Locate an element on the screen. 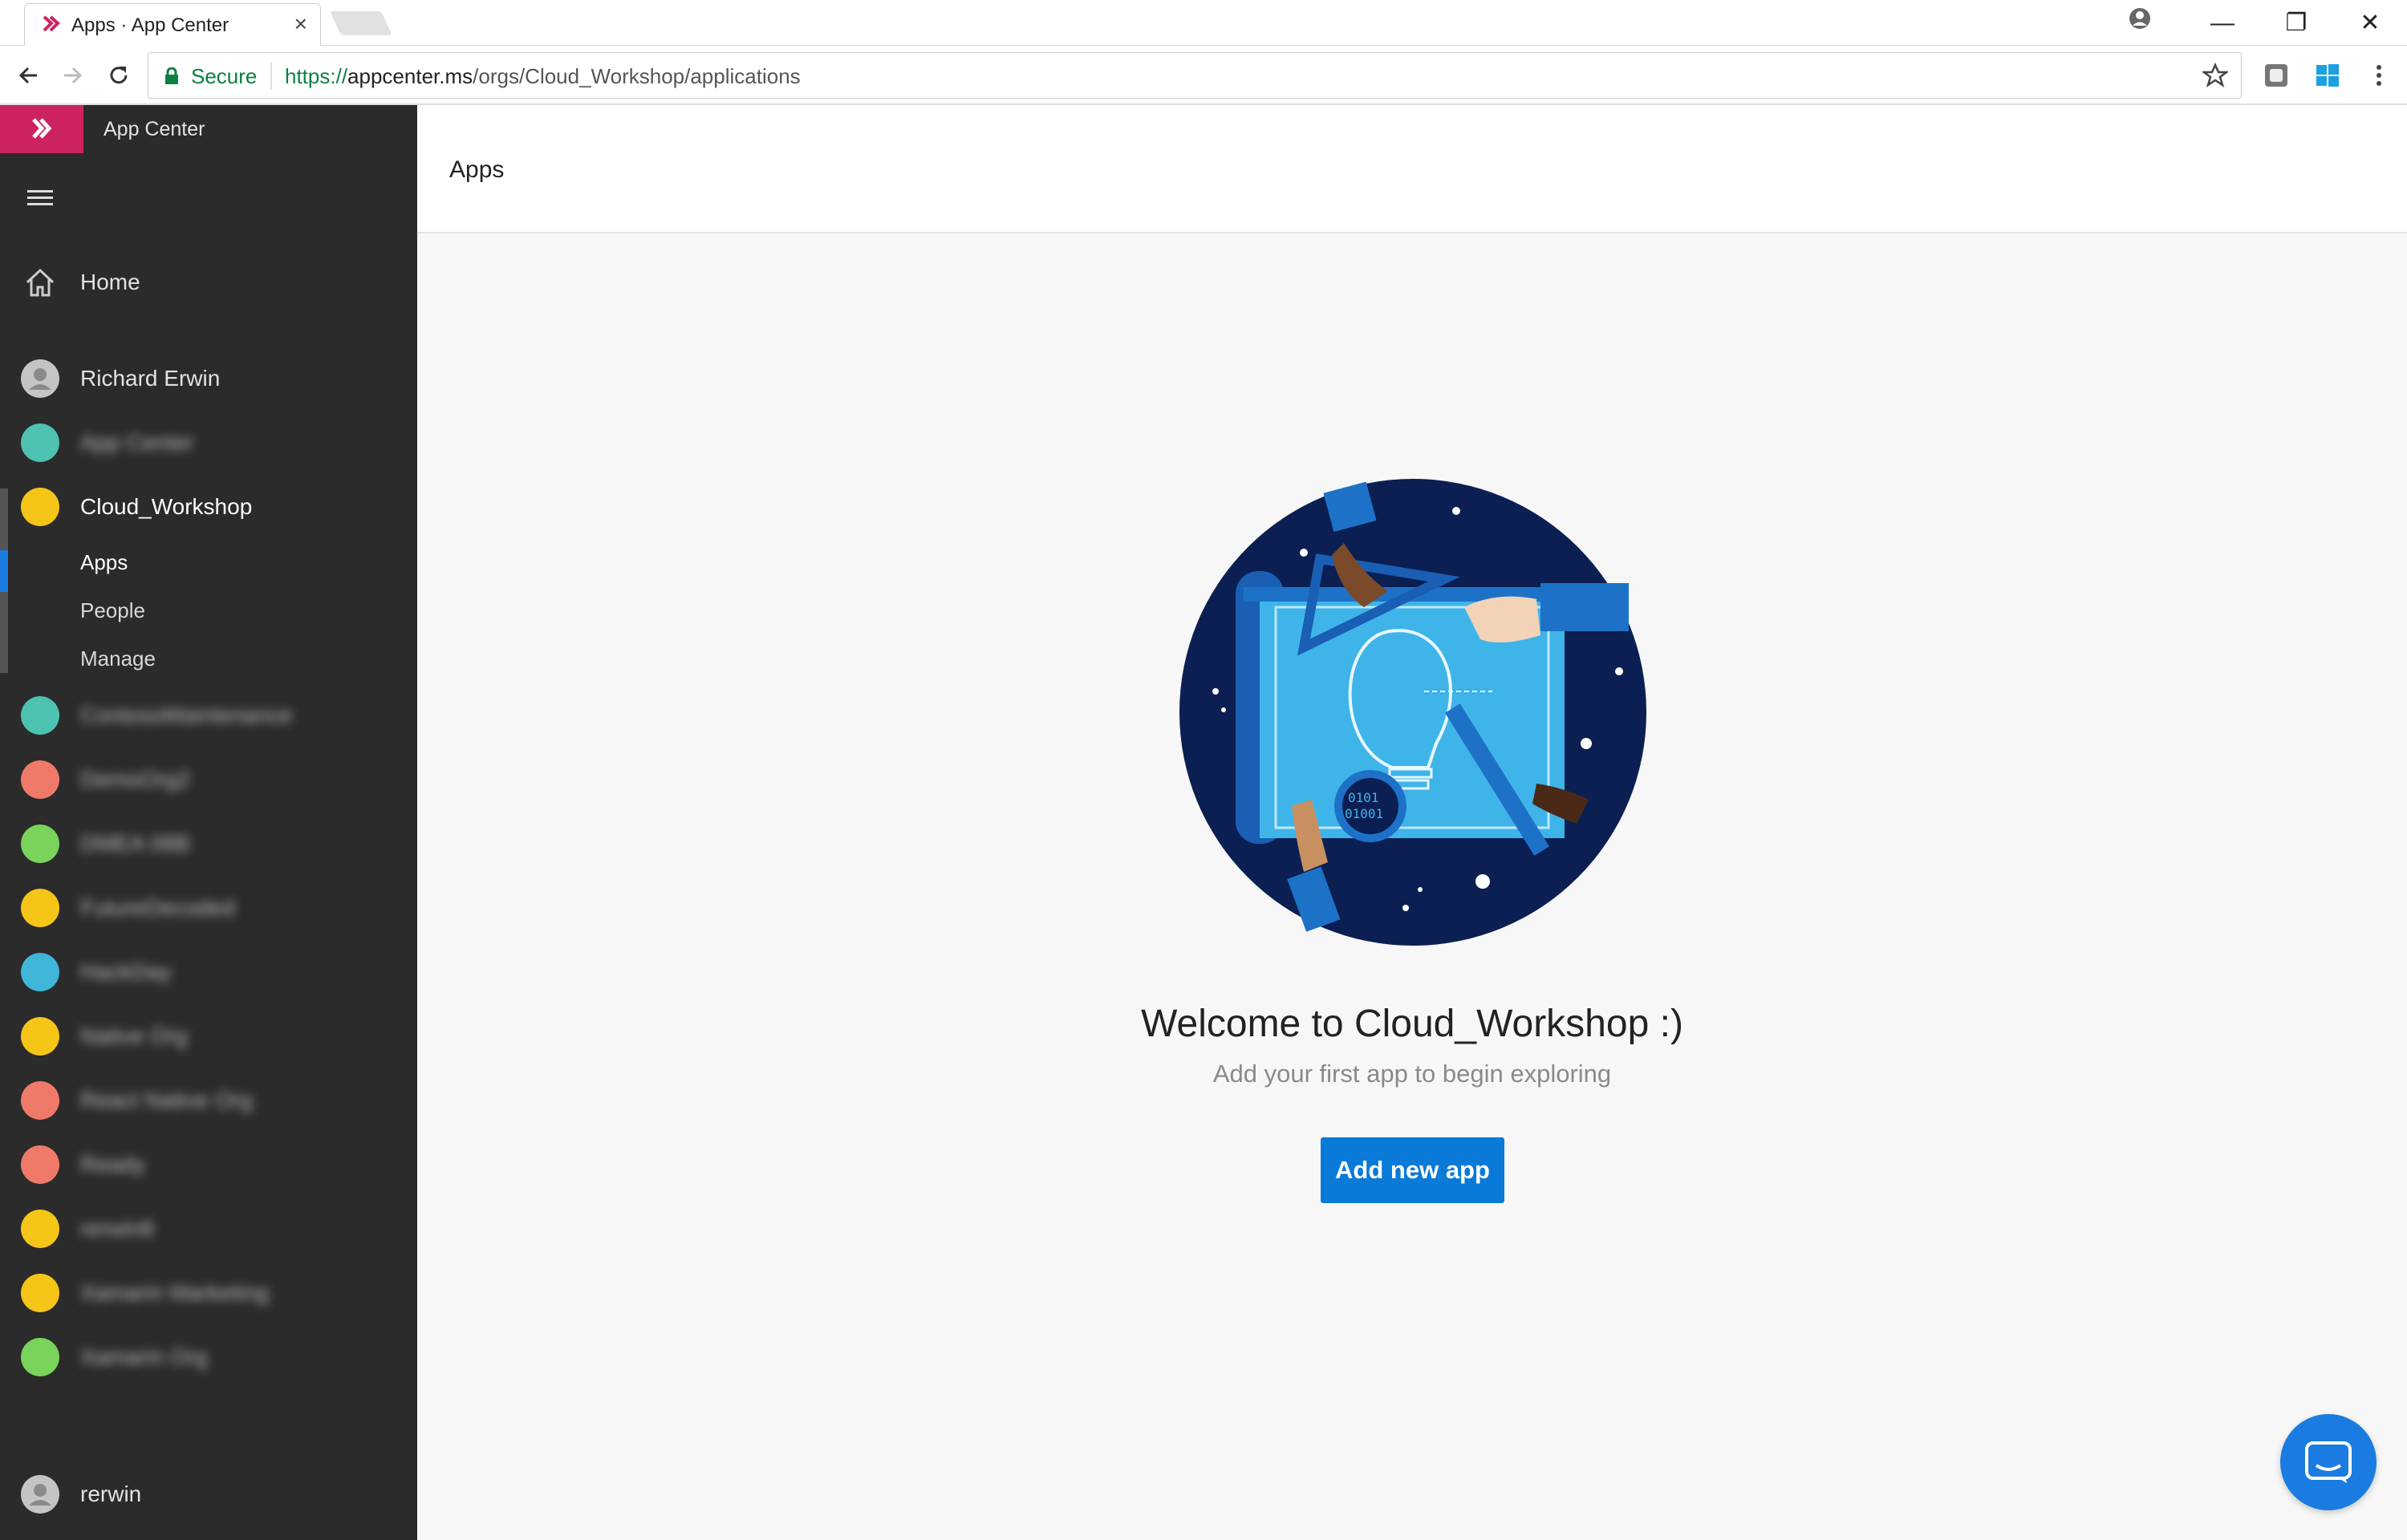  sidebar-item-label: Xamarin Marketing is located at coordinates (174, 1292).